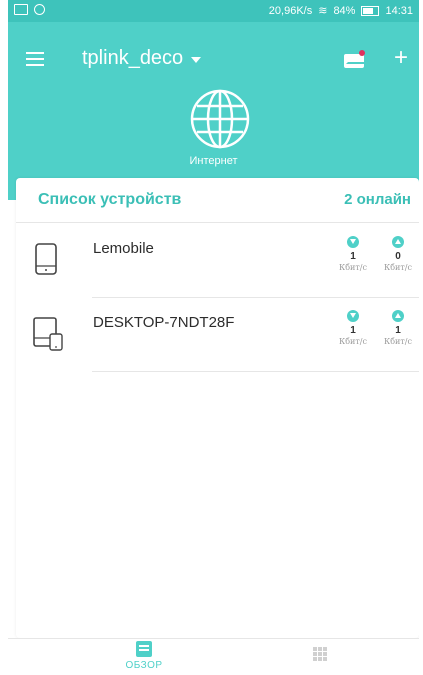 The image size is (423, 675). What do you see at coordinates (344, 10) in the screenshot?
I see `battery-percent: 84%` at bounding box center [344, 10].